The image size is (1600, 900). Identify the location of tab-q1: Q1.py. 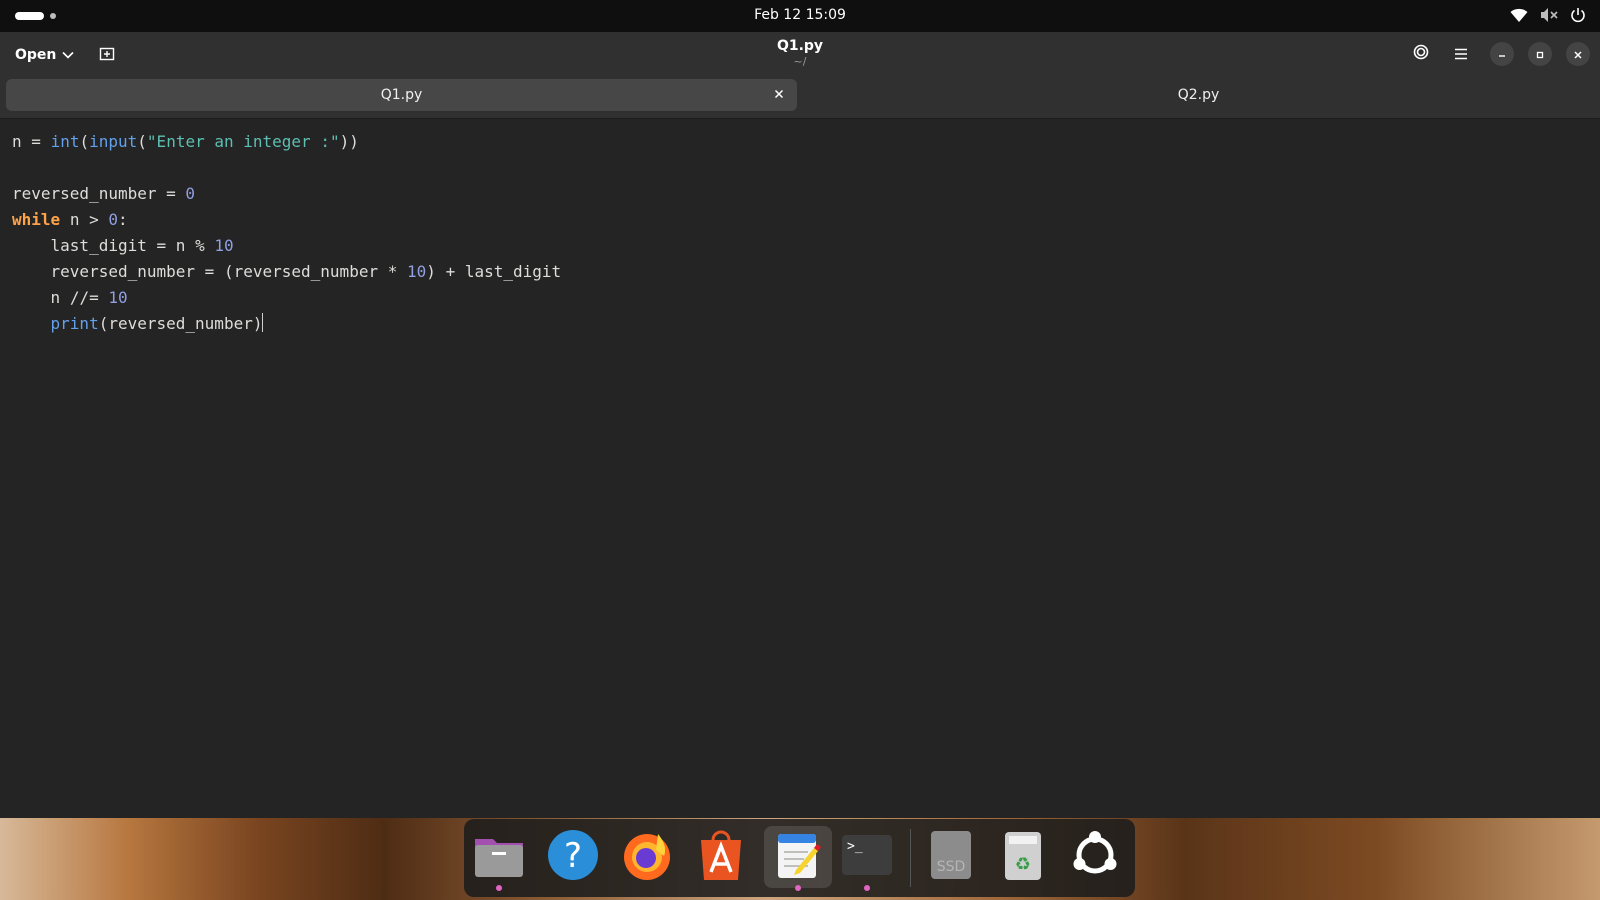
(401, 95).